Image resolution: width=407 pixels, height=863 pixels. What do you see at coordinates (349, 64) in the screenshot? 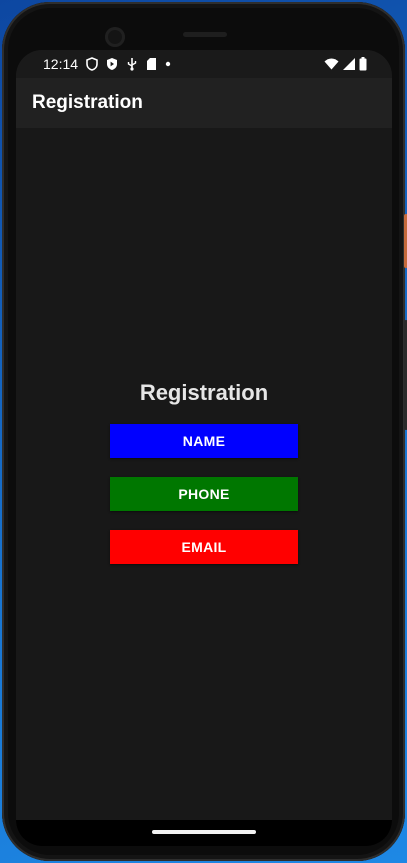
I see `cellular-signal-icon` at bounding box center [349, 64].